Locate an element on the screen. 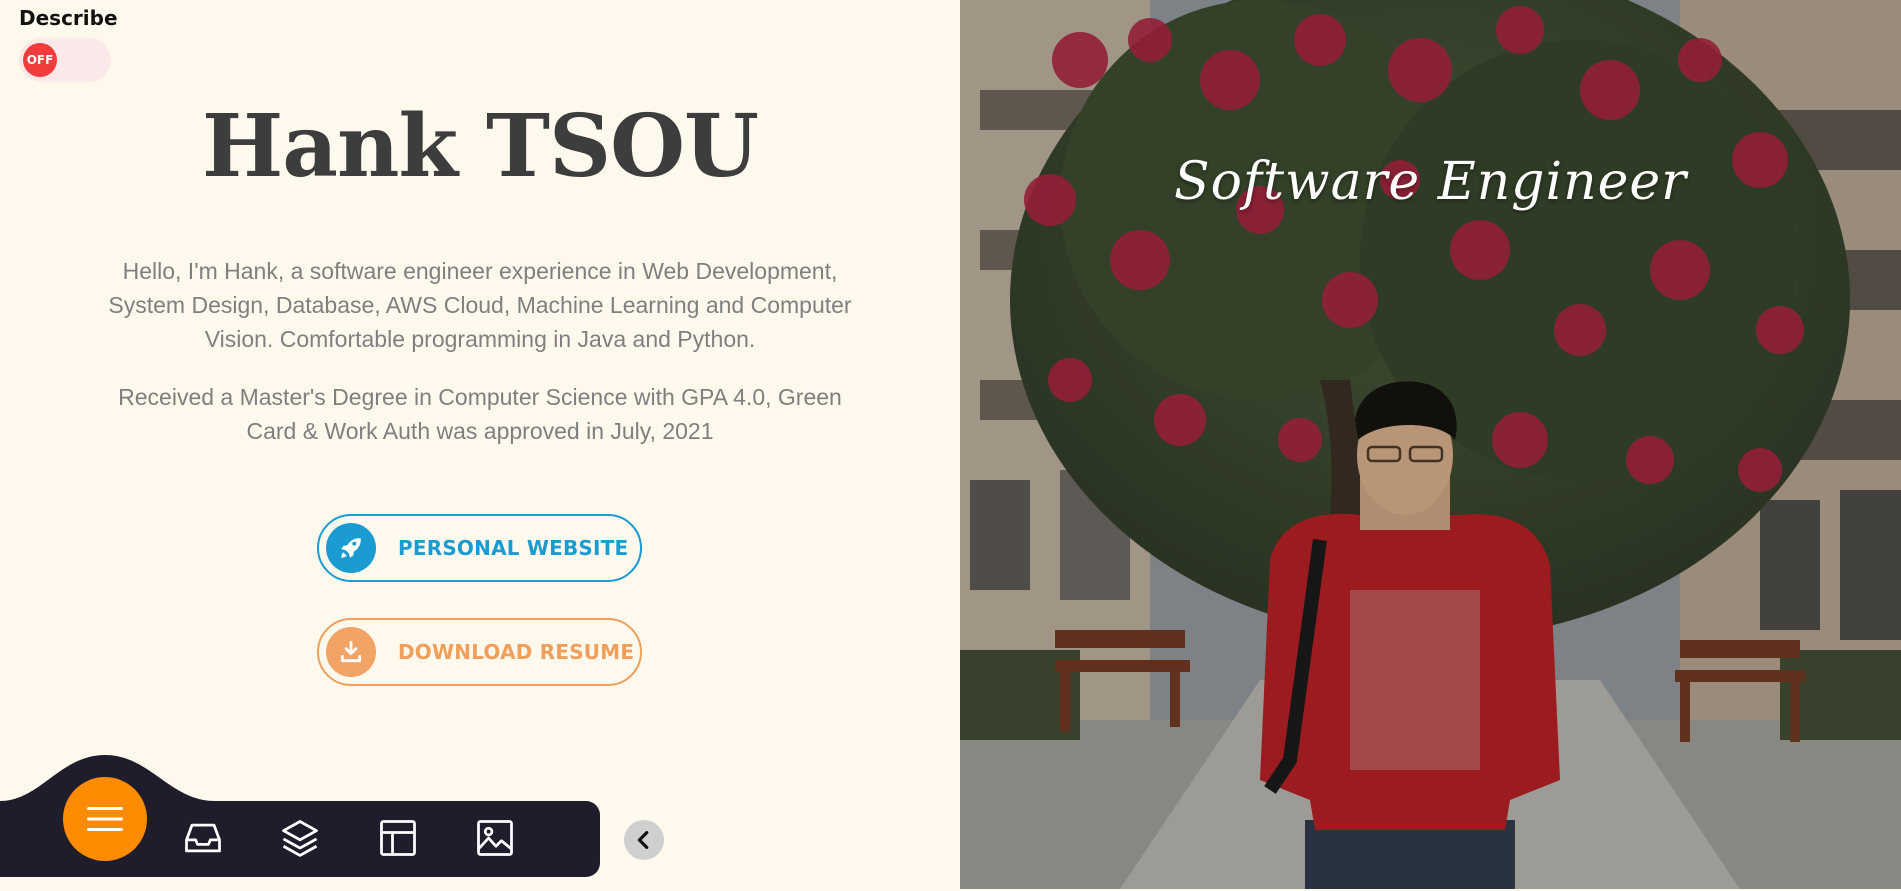 The height and width of the screenshot is (891, 1901). layout-button is located at coordinates (398, 838).